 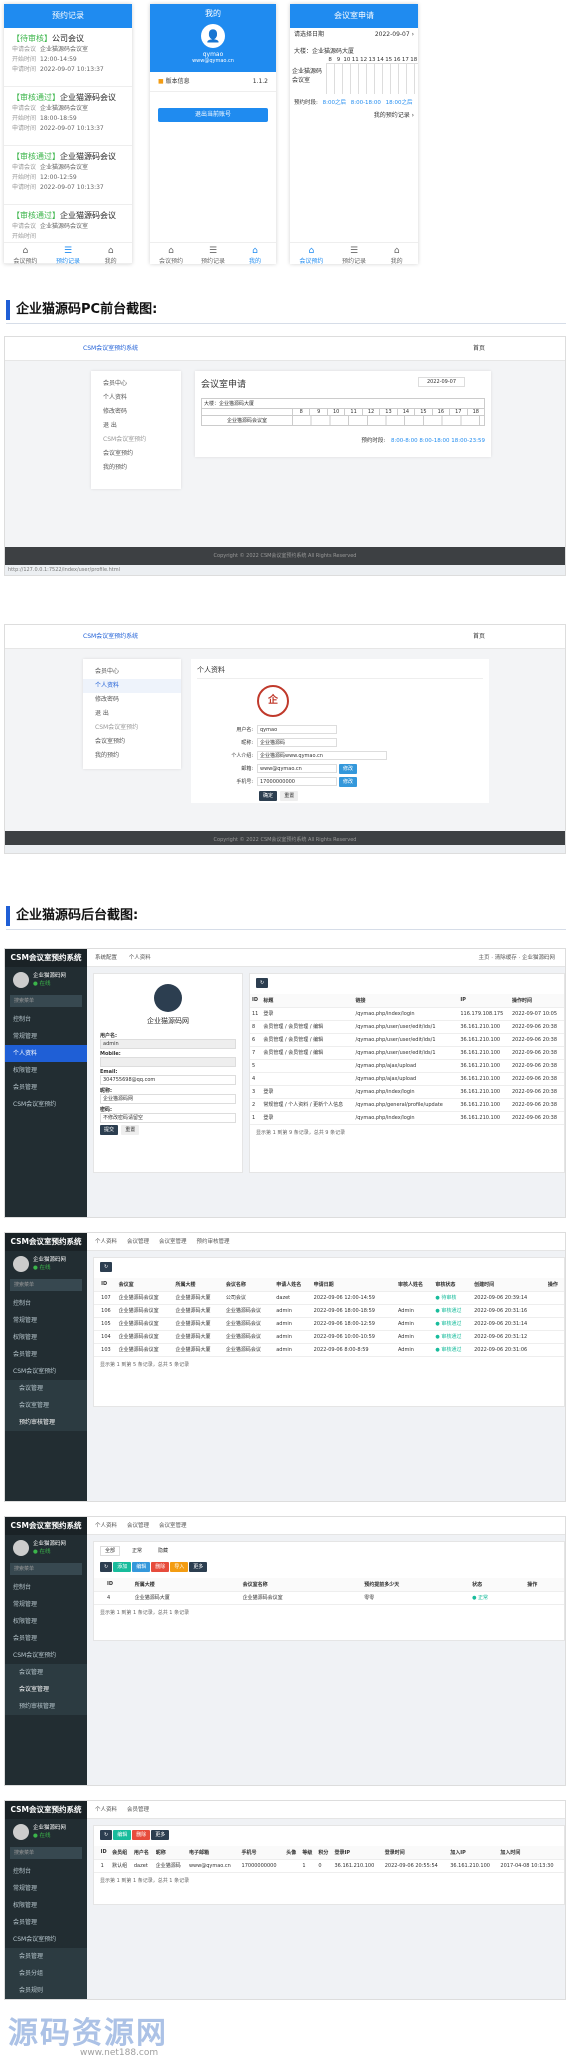 I want to click on toolbar-button: 添加, so click(x=122, y=1567).